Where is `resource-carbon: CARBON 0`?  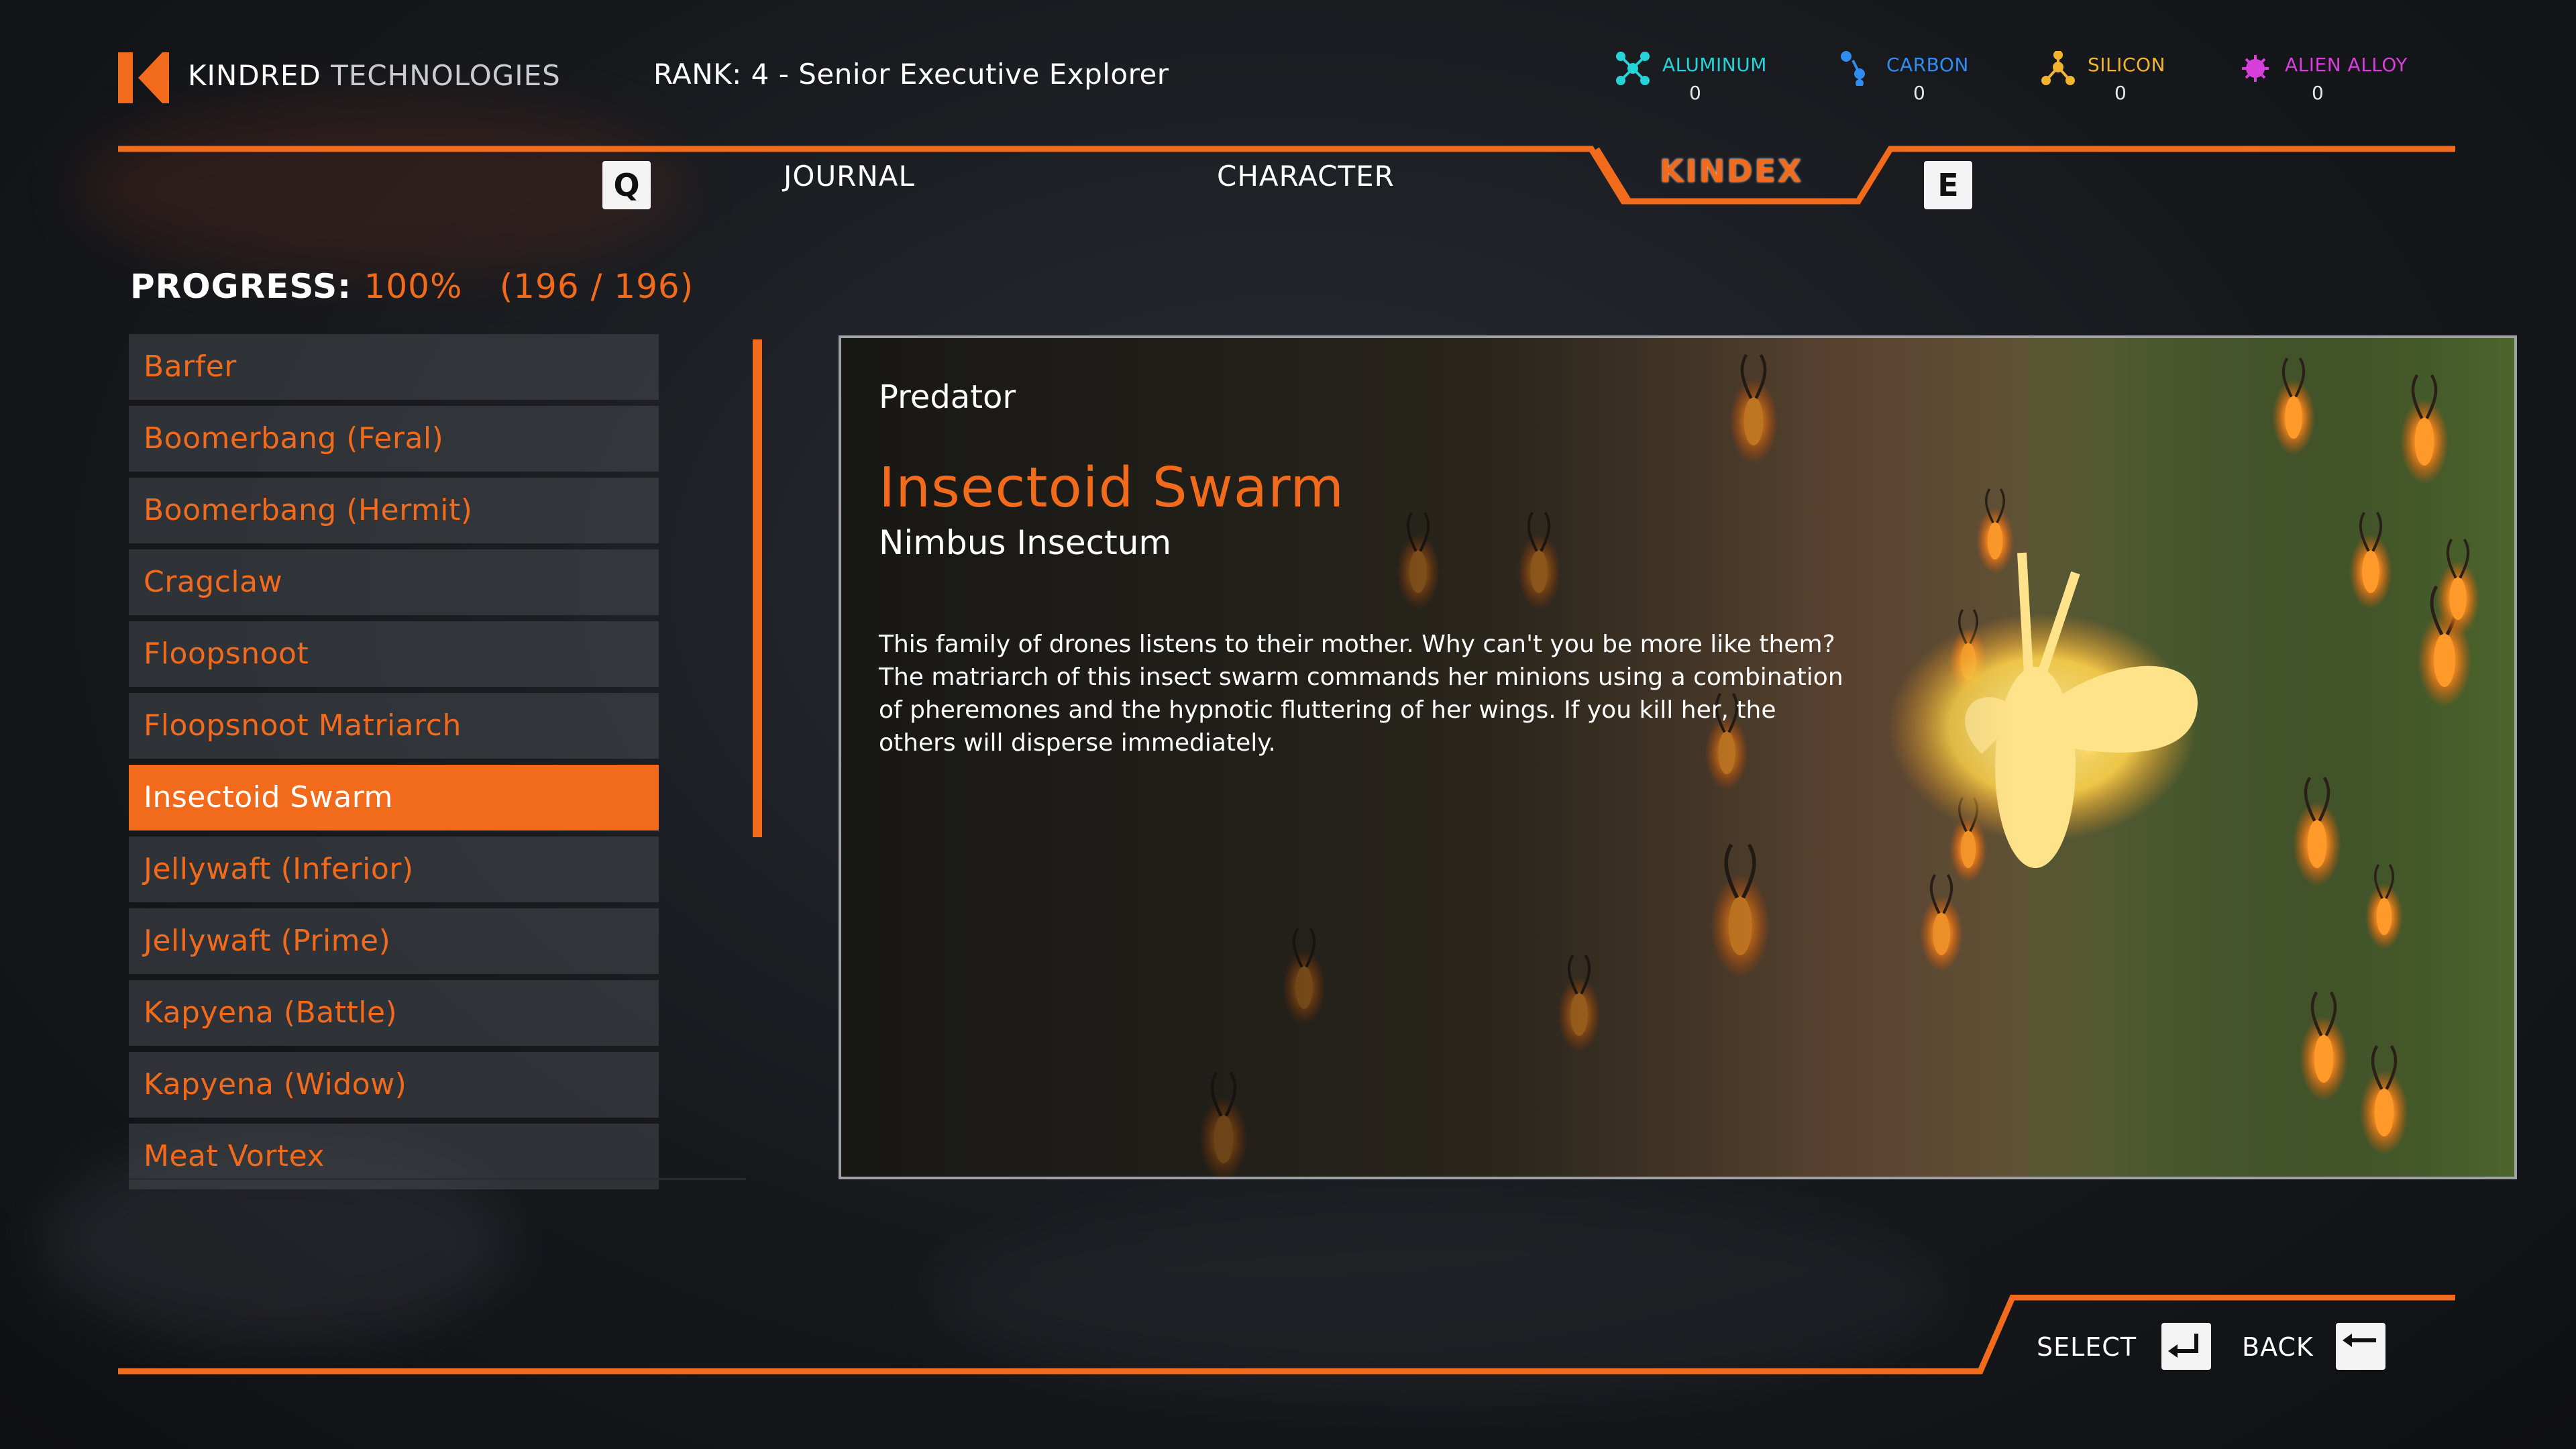 resource-carbon: CARBON 0 is located at coordinates (1940, 80).